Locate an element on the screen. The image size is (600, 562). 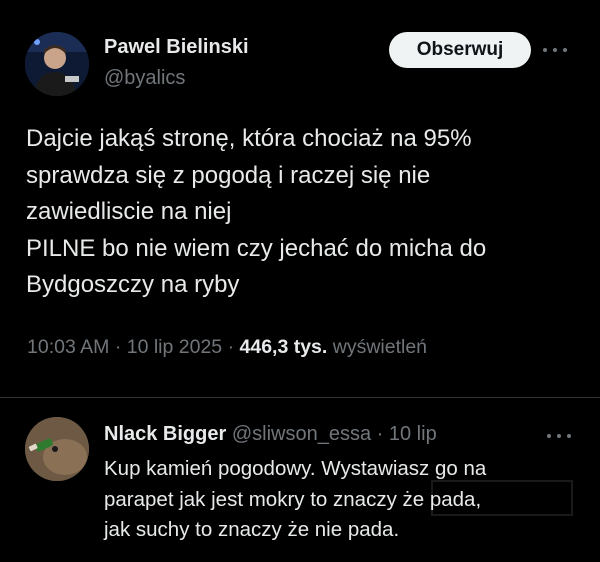
views-count: 446,3 tys. is located at coordinates (284, 347).